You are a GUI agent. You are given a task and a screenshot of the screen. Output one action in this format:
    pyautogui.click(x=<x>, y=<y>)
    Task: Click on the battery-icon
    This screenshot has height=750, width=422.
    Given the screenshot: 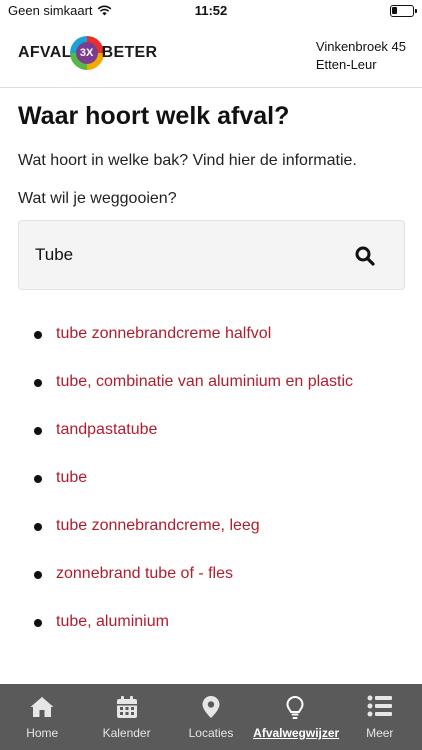 What is the action you would take?
    pyautogui.click(x=403, y=11)
    